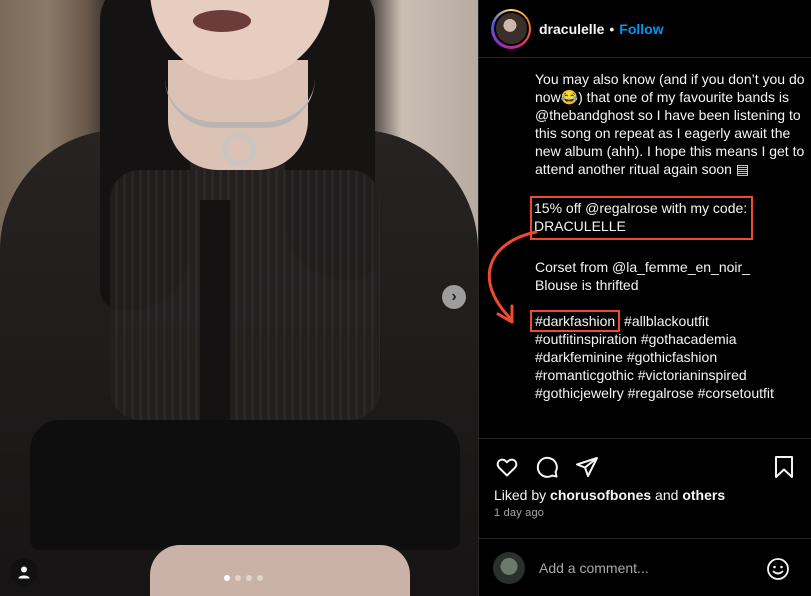 Image resolution: width=811 pixels, height=596 pixels. Describe the element at coordinates (511, 28) in the screenshot. I see `avatar` at that location.